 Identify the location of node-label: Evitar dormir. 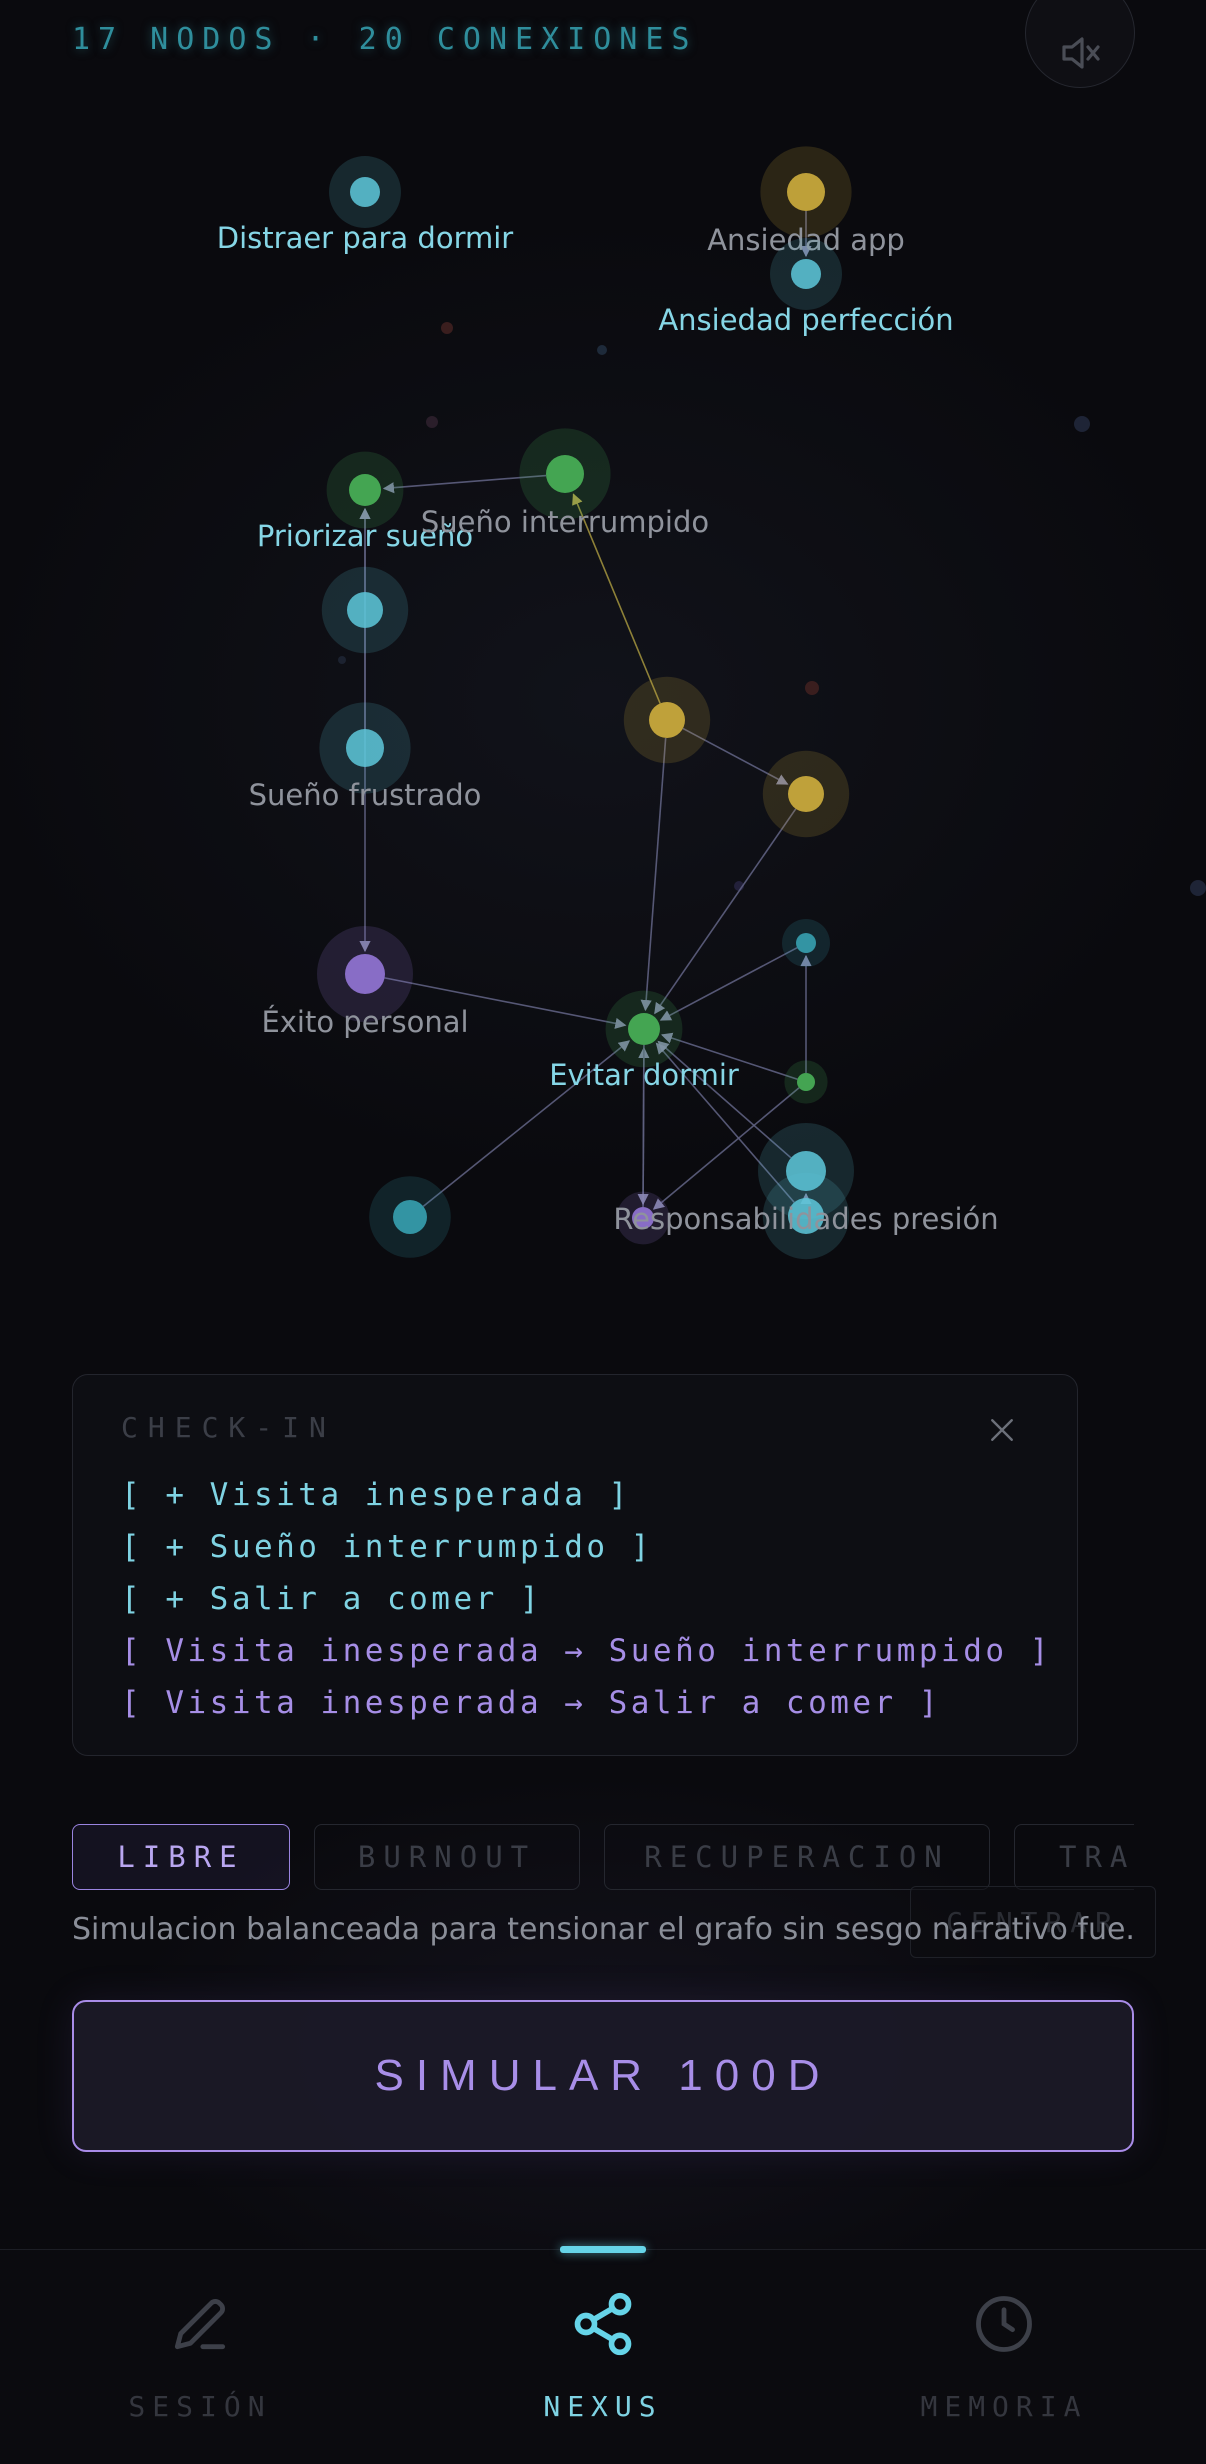
(644, 1075).